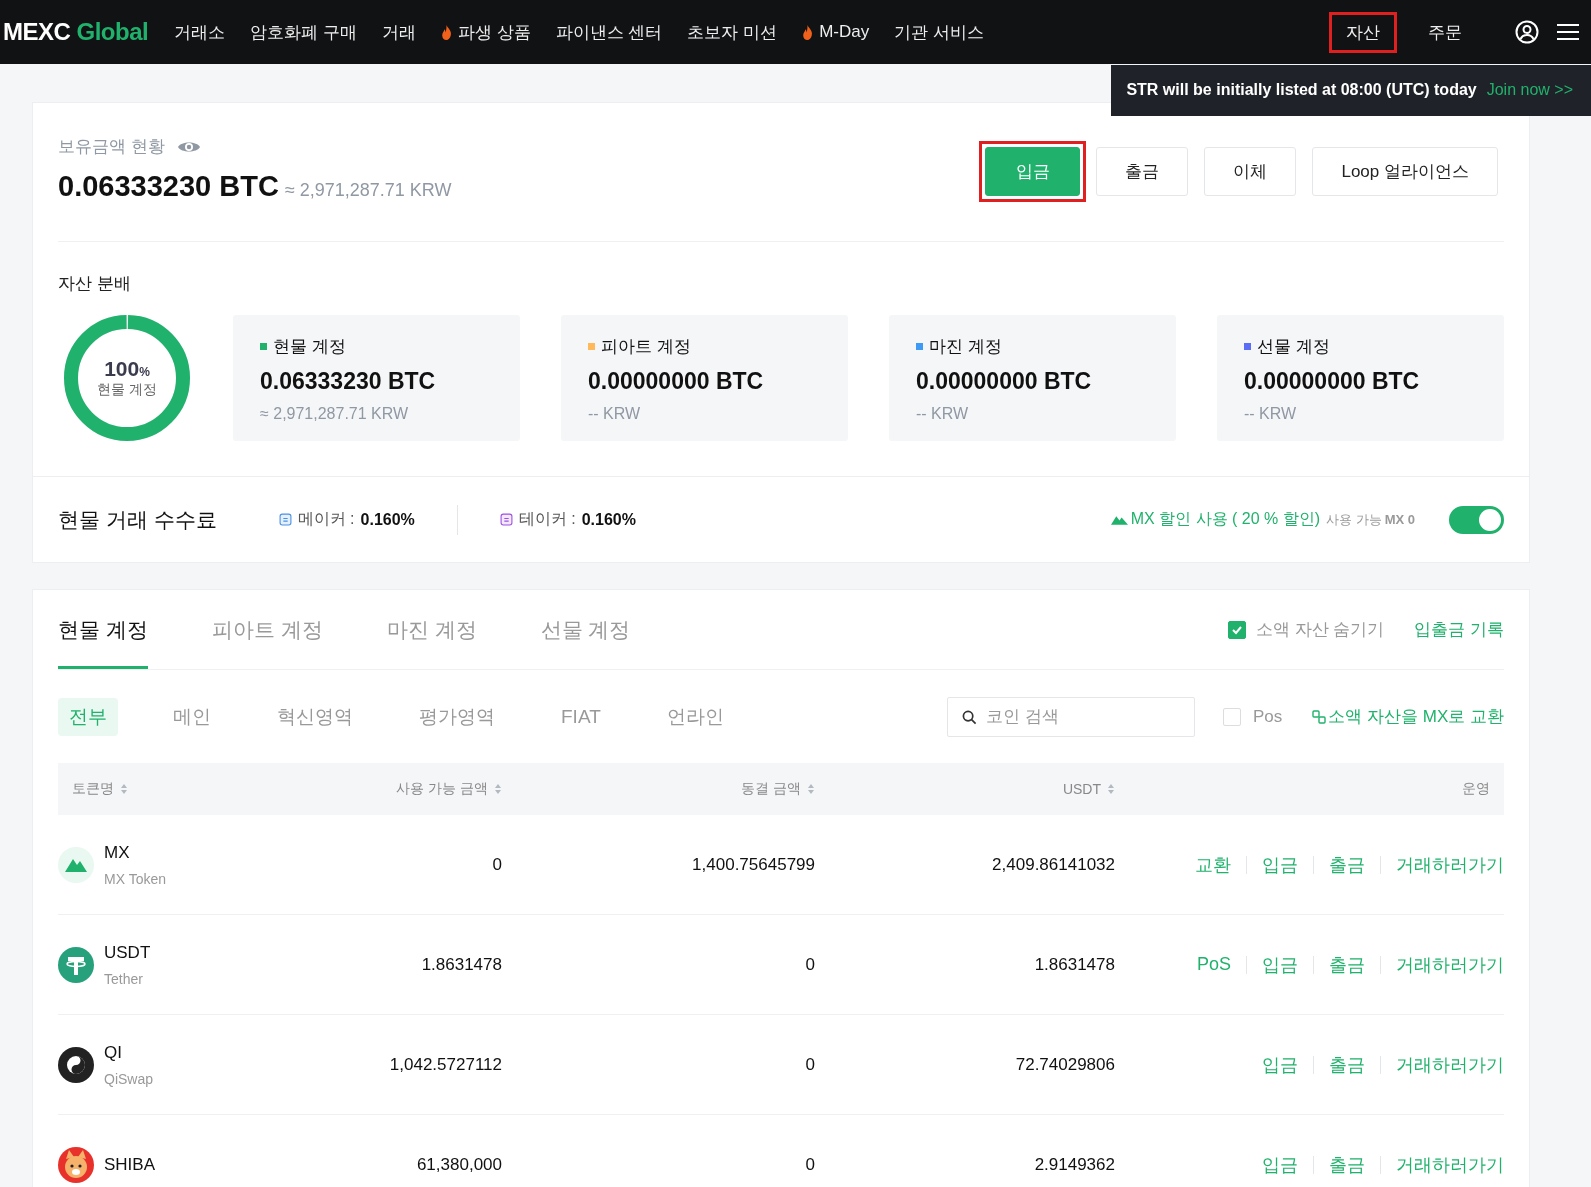 This screenshot has width=1591, height=1187. What do you see at coordinates (93, 789) in the screenshot?
I see `column-header: 토큰명` at bounding box center [93, 789].